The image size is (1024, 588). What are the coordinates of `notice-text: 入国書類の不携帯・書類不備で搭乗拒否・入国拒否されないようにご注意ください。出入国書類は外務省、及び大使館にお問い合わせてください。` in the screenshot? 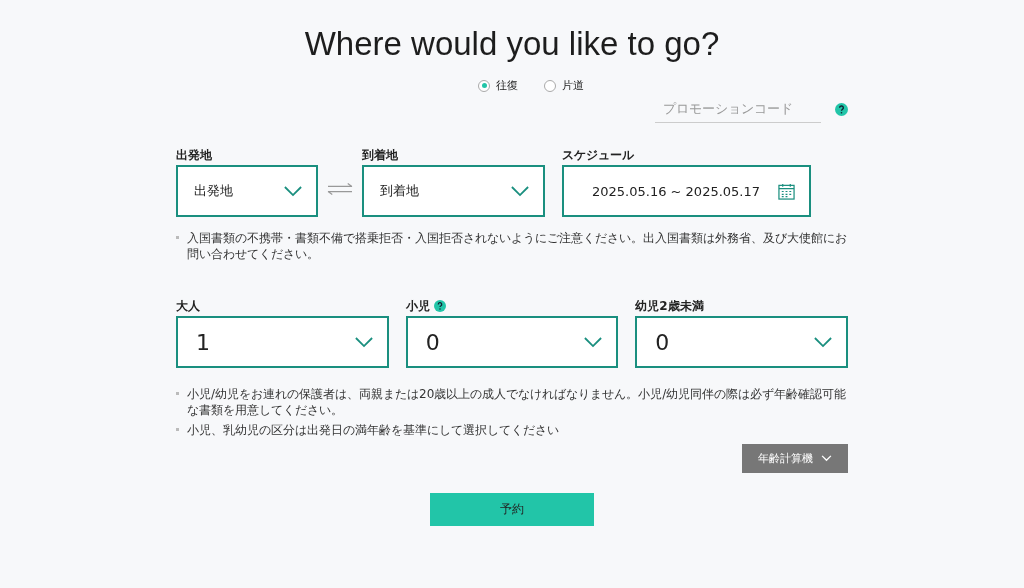 It's located at (517, 246).